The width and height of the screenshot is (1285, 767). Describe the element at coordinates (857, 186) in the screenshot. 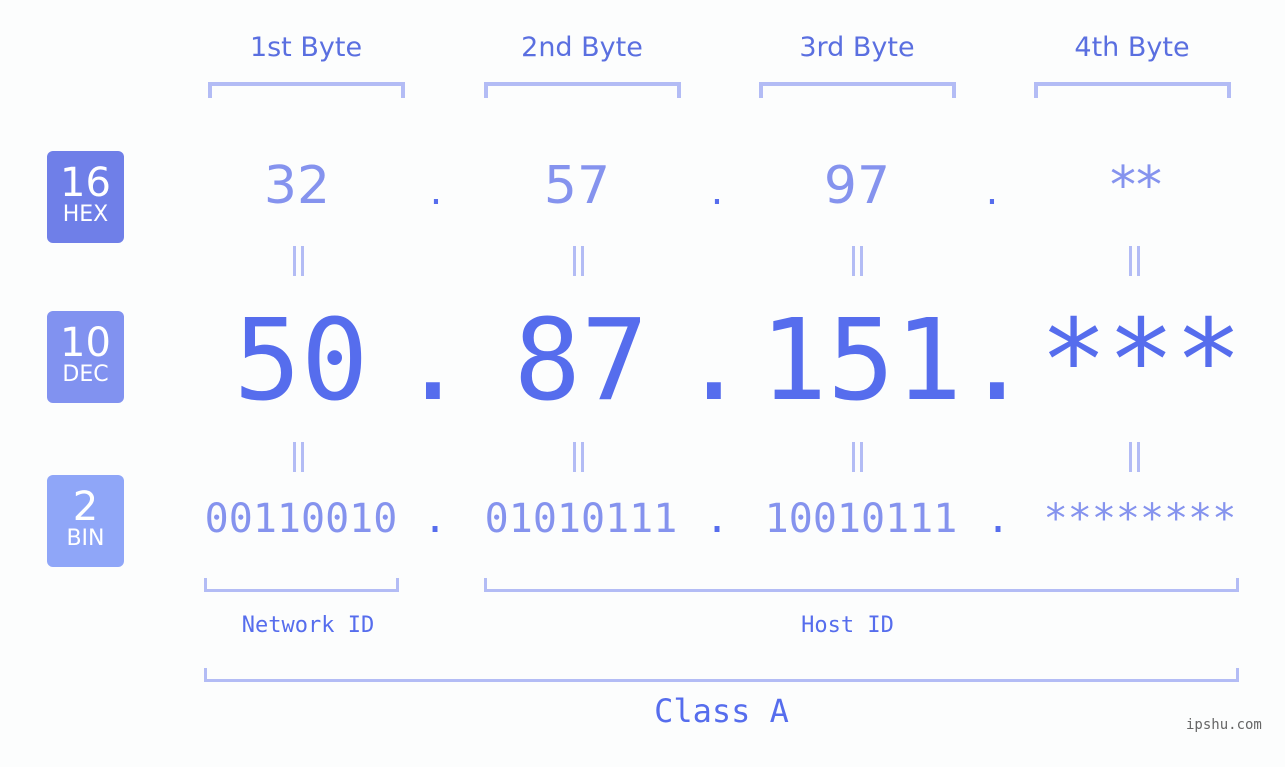

I see `hex-byte-3: 97` at that location.